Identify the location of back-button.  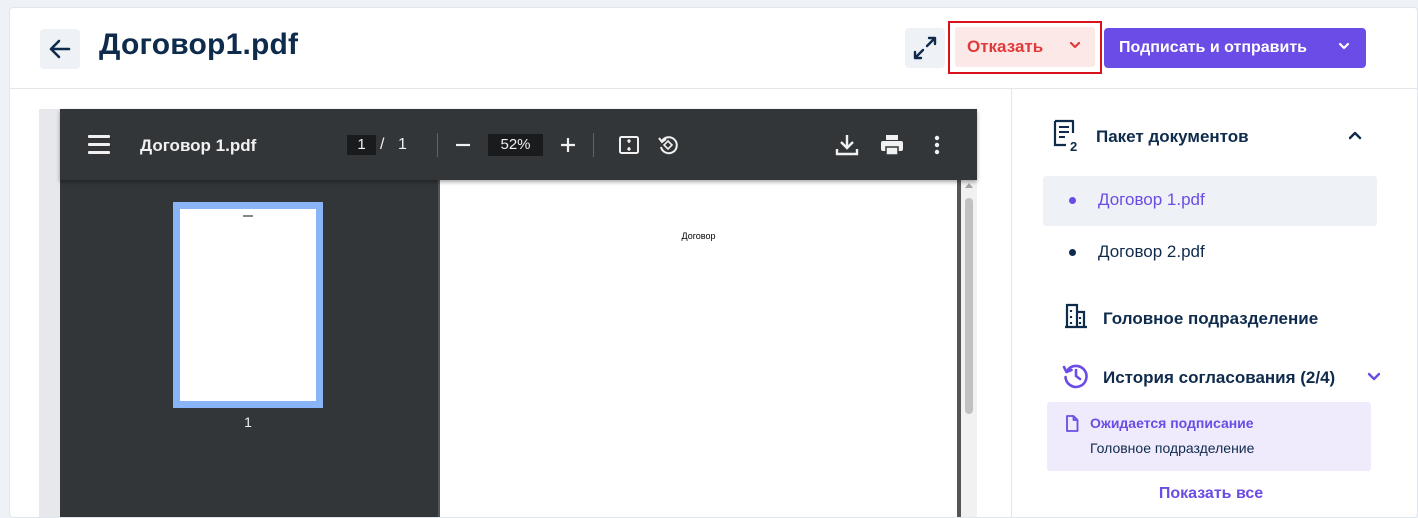
(60, 49).